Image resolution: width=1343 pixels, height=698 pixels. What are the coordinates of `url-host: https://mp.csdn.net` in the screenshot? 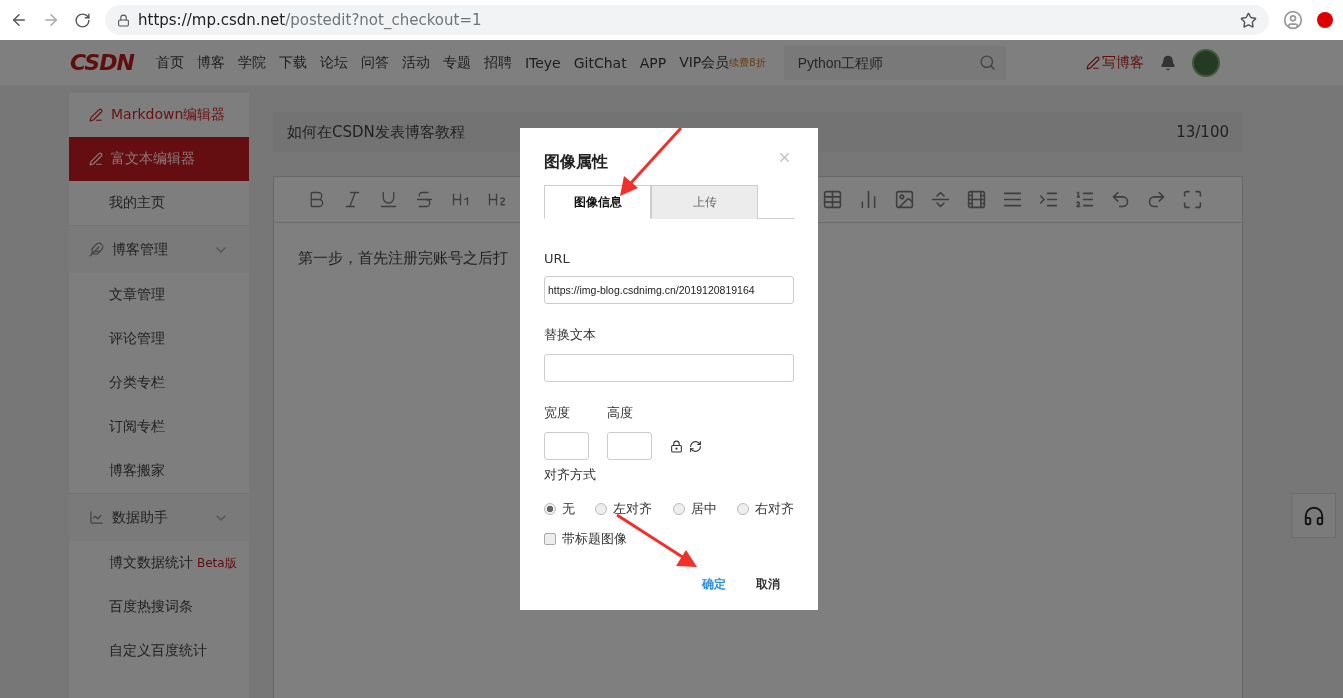 It's located at (212, 20).